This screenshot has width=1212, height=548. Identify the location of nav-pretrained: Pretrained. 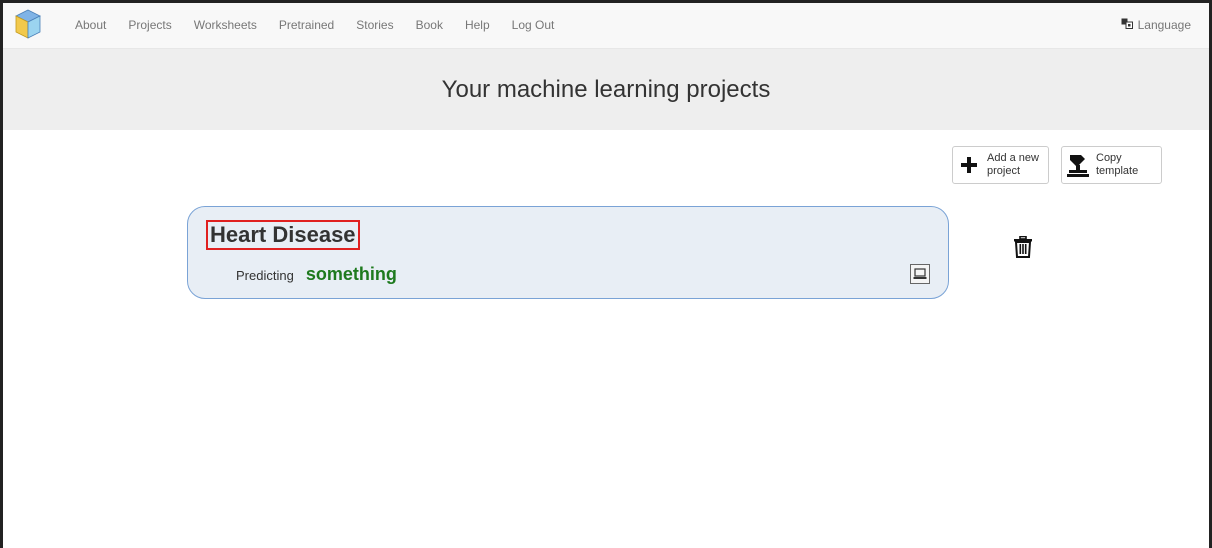
(306, 25).